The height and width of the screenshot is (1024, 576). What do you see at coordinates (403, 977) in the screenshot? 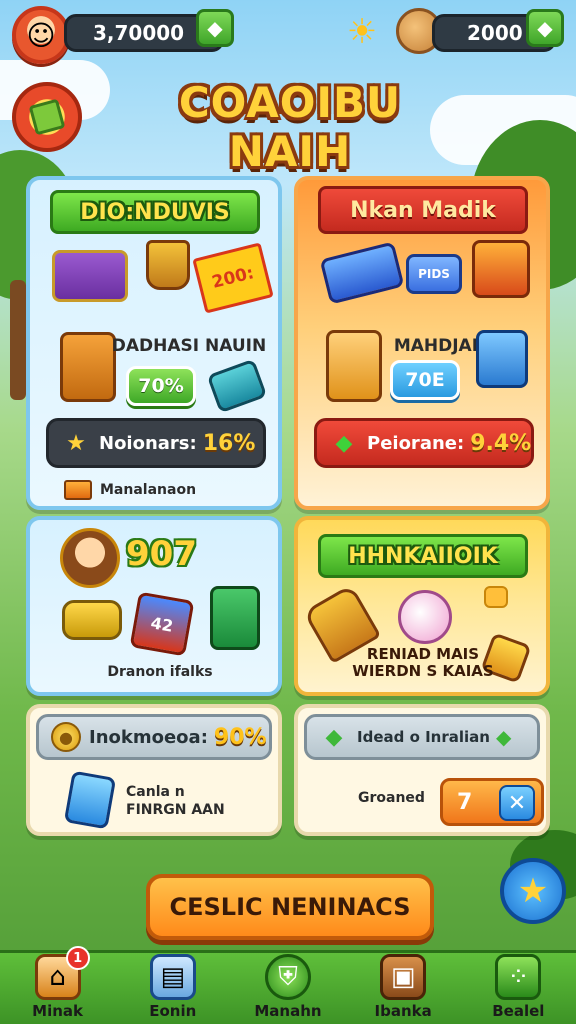
I see `chest-icon: ▣` at bounding box center [403, 977].